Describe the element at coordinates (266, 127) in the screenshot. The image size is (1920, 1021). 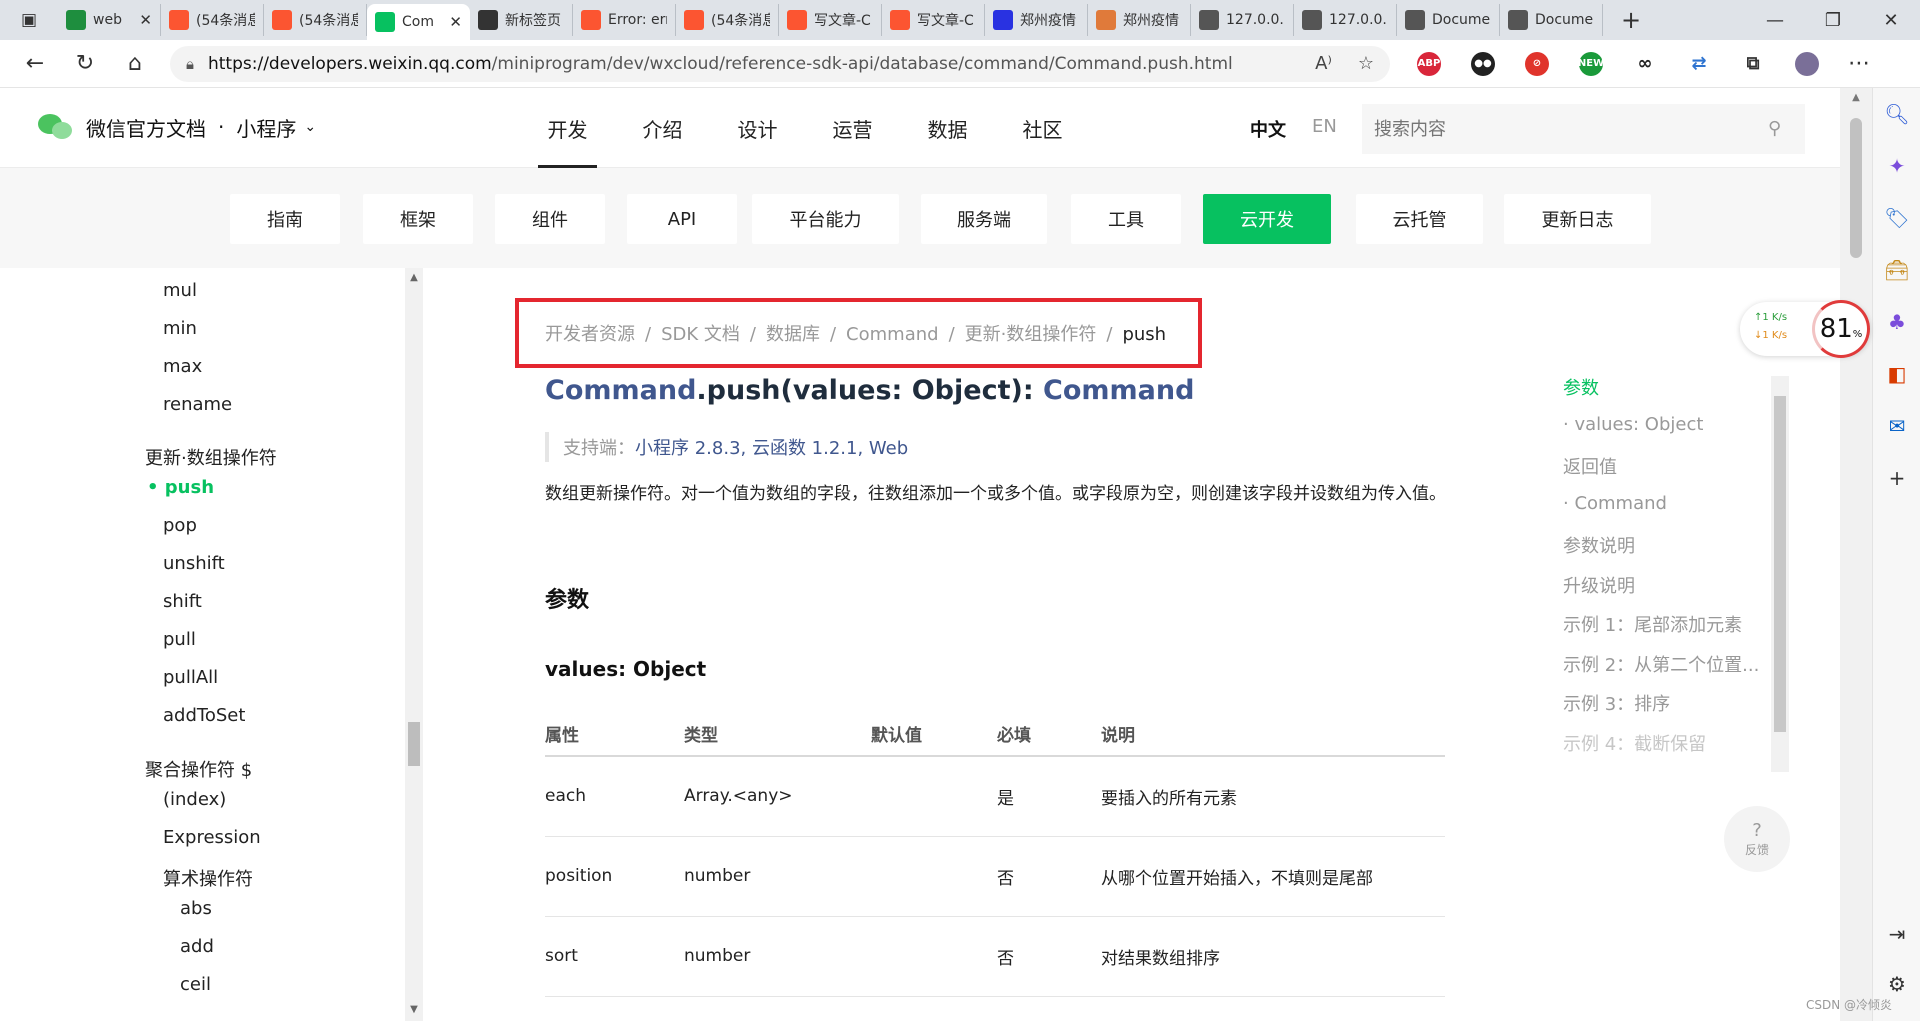
I see `product-switcher: 小程序` at that location.